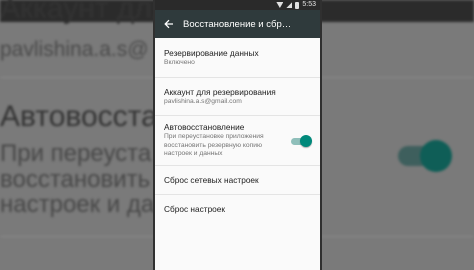  I want to click on background-description-line: При переуста, so click(76, 153).